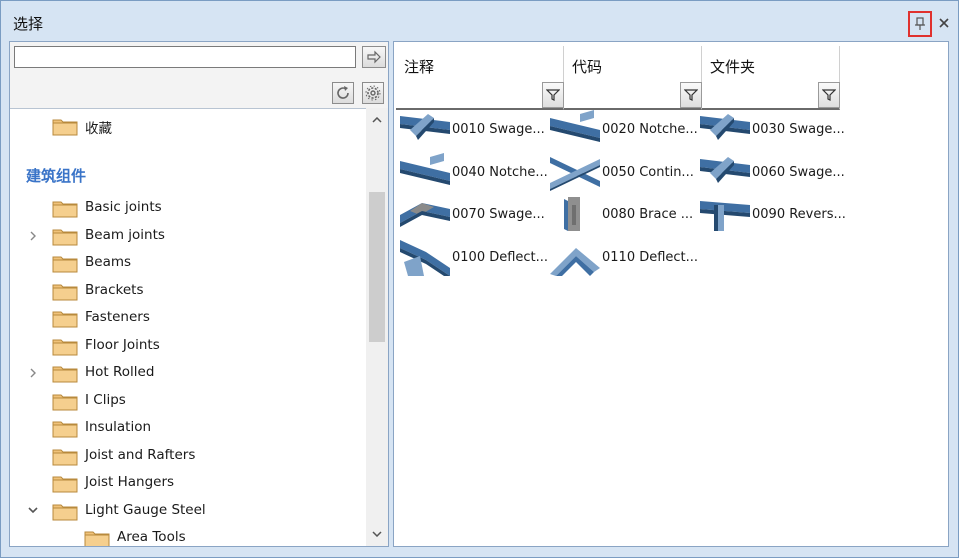  What do you see at coordinates (122, 344) in the screenshot?
I see `tree-item-label: Floor Joints` at bounding box center [122, 344].